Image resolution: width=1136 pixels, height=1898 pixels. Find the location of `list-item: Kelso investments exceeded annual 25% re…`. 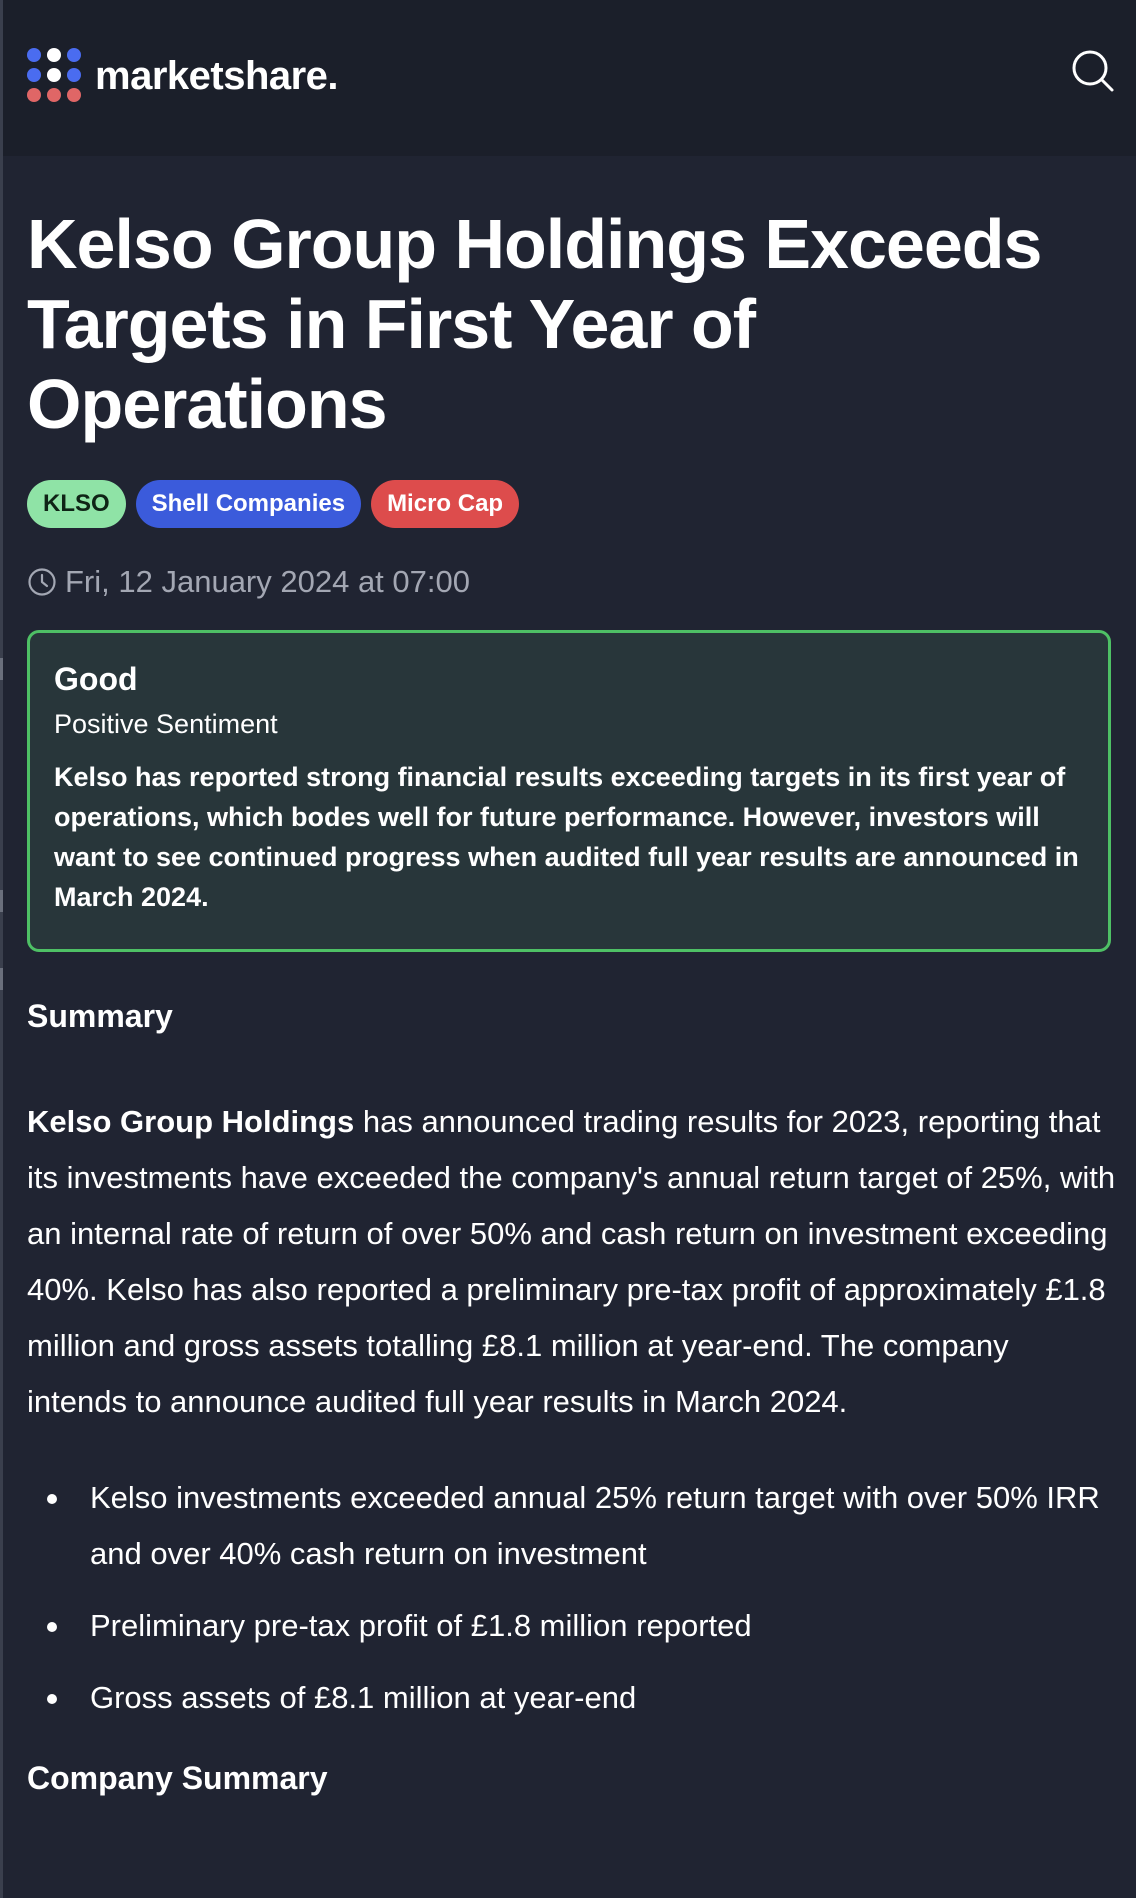

list-item: Kelso investments exceeded annual 25% re… is located at coordinates (572, 1526).